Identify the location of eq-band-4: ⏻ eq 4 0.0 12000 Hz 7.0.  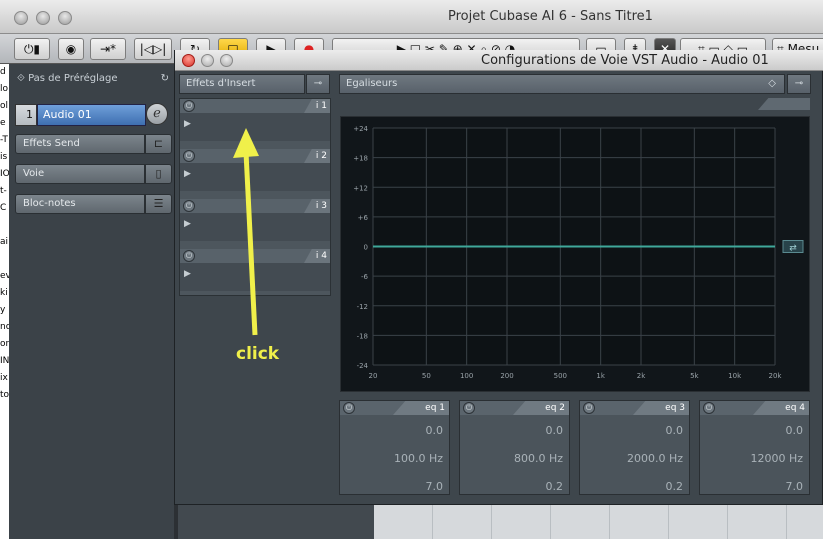
(754, 447).